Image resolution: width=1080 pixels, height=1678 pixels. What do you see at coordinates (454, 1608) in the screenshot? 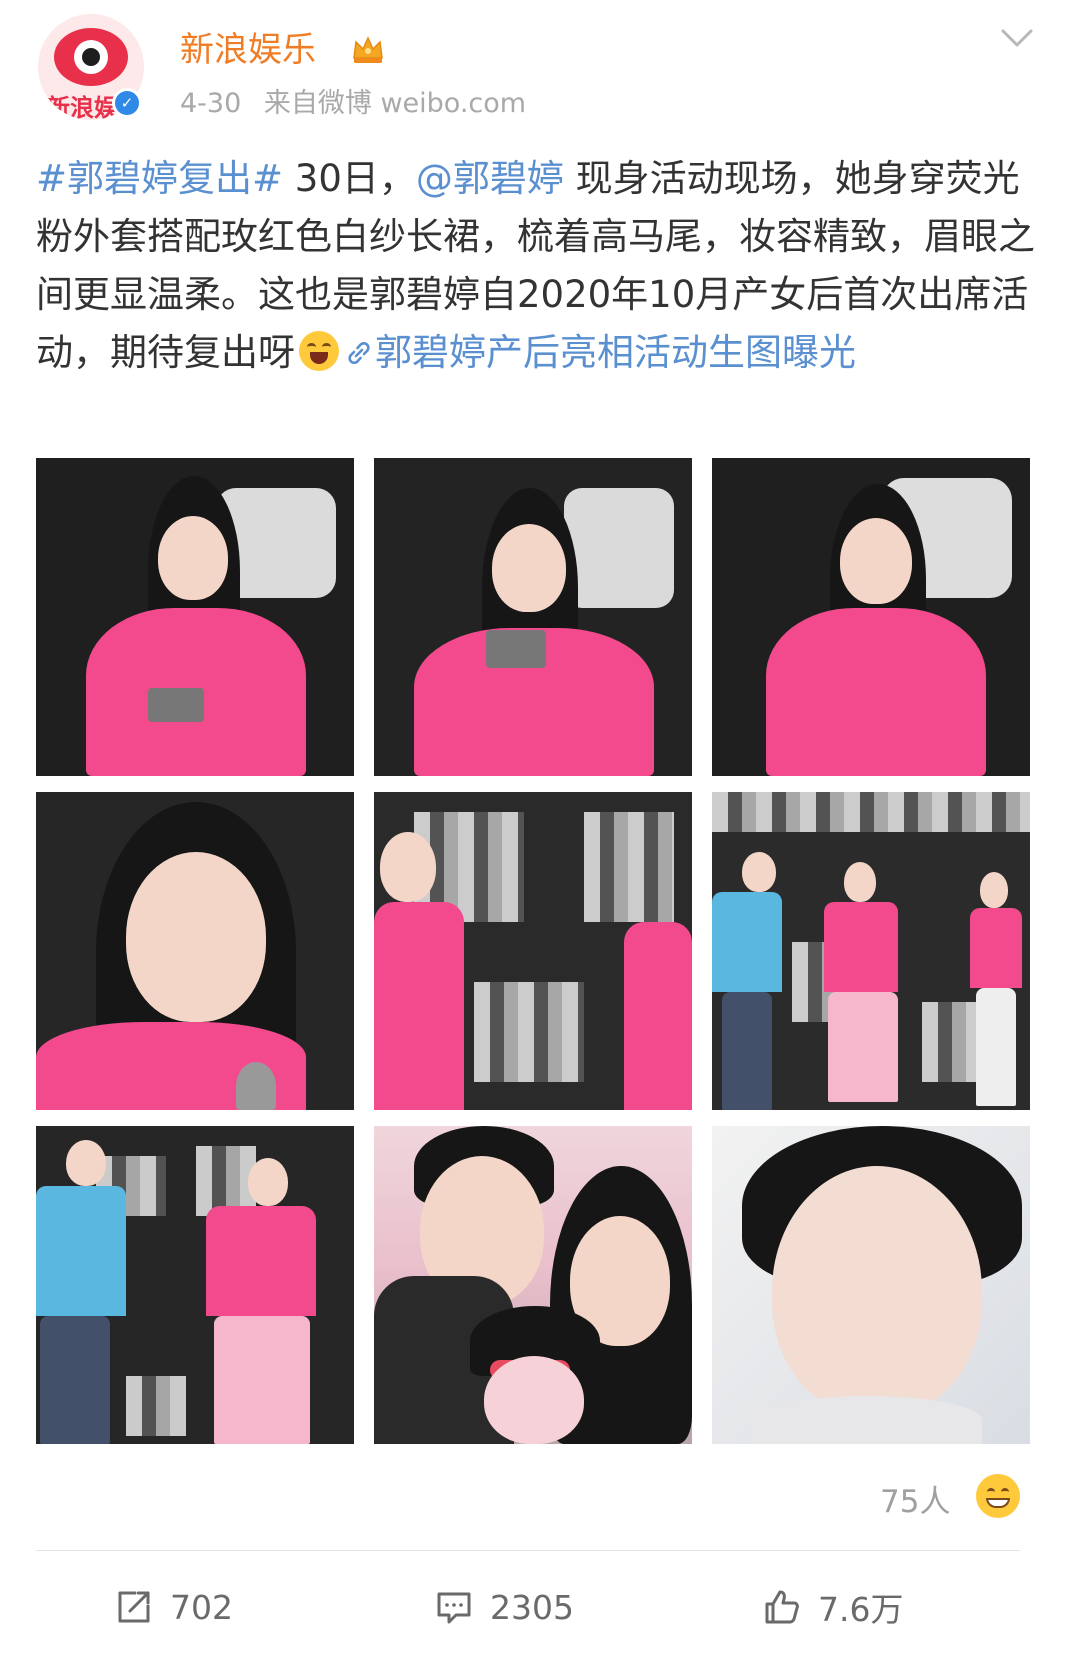
I see `comment-icon` at bounding box center [454, 1608].